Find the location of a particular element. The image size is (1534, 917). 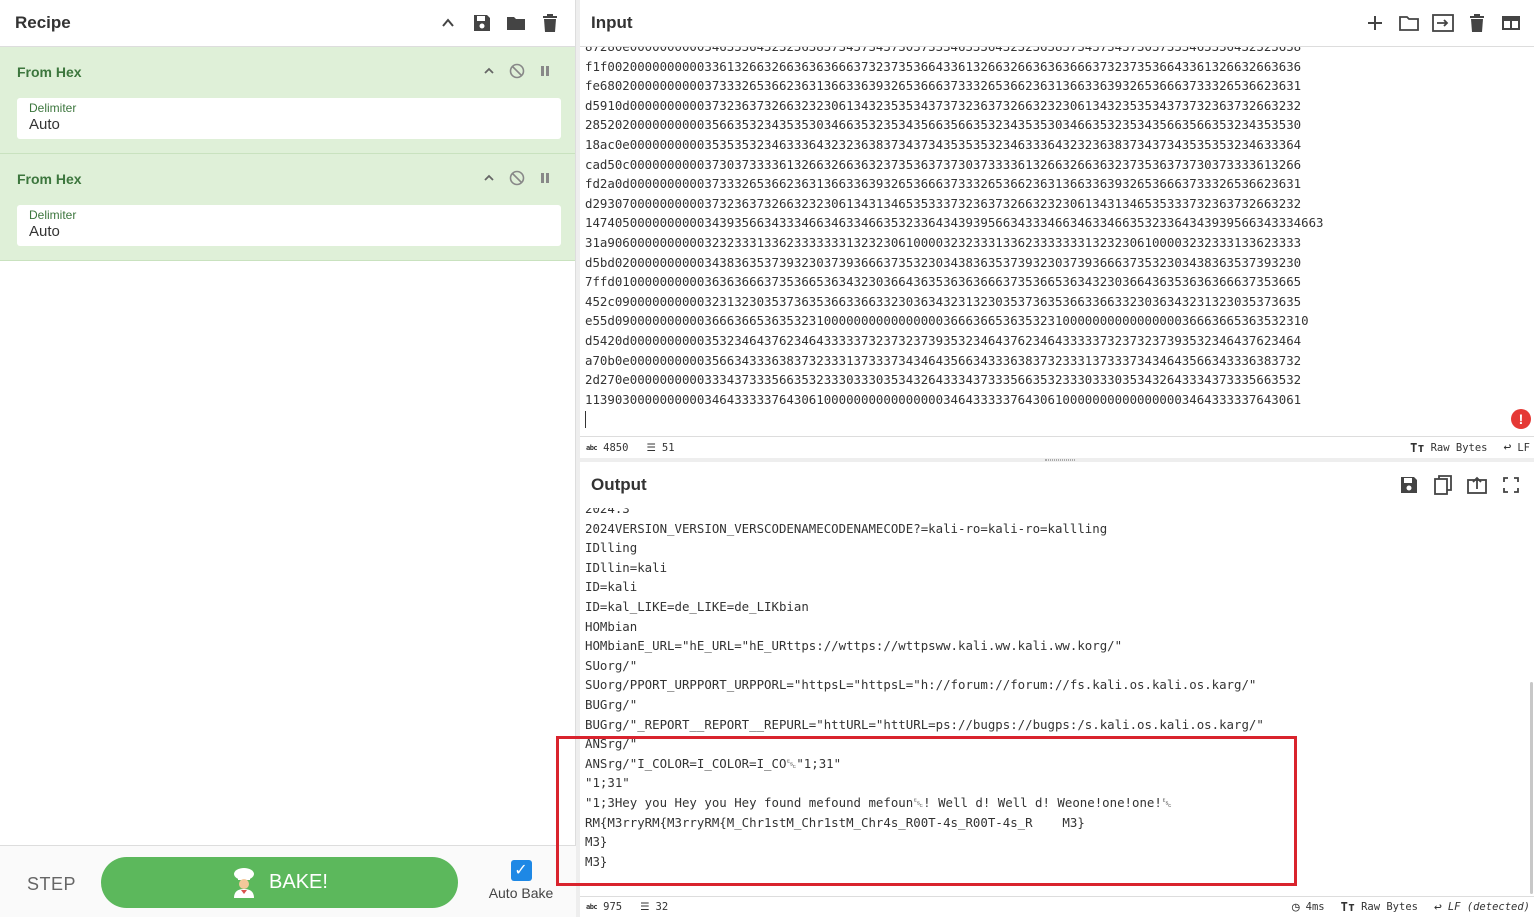

output-title: Output is located at coordinates (619, 484).